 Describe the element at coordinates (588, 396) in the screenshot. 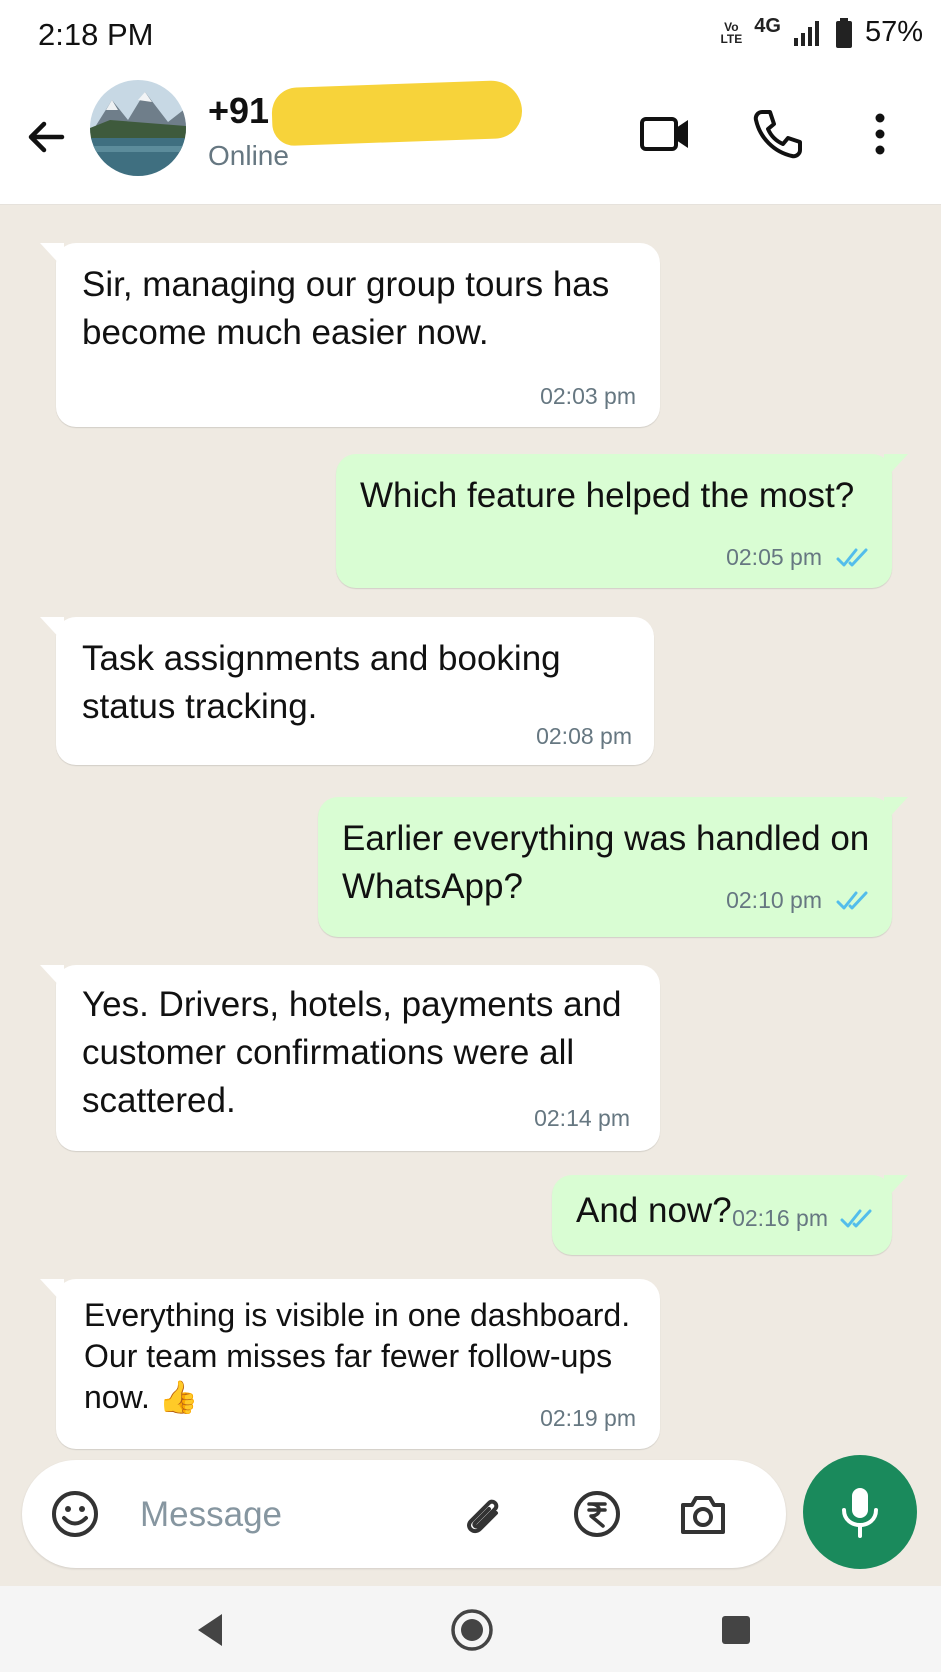

I see `message-time: 02:03 pm` at that location.